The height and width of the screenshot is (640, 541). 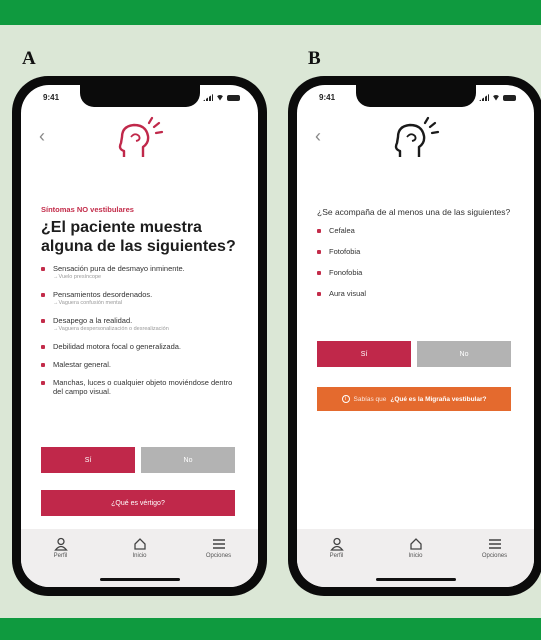 What do you see at coordinates (29, 58) in the screenshot?
I see `panel-label-a: A` at bounding box center [29, 58].